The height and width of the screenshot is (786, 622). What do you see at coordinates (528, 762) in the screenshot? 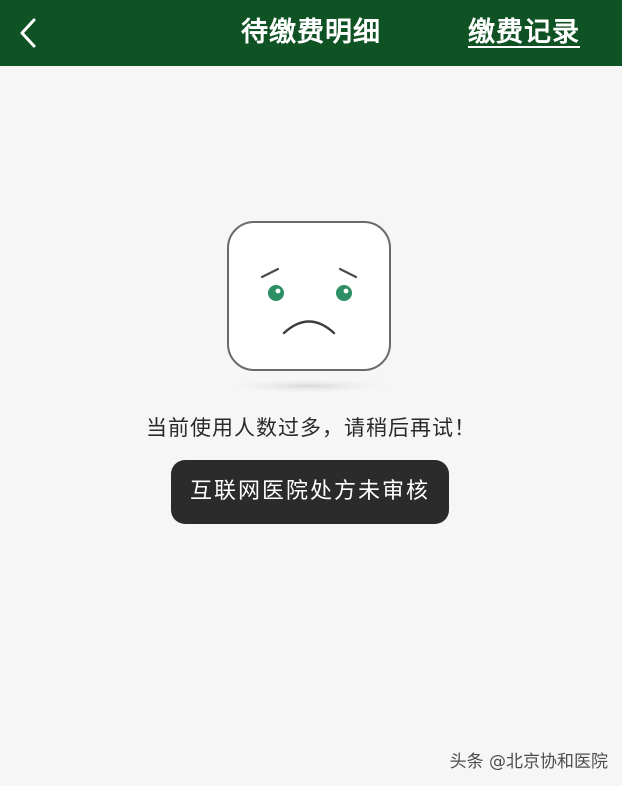
I see `watermark: 头条 @北京协和医院` at bounding box center [528, 762].